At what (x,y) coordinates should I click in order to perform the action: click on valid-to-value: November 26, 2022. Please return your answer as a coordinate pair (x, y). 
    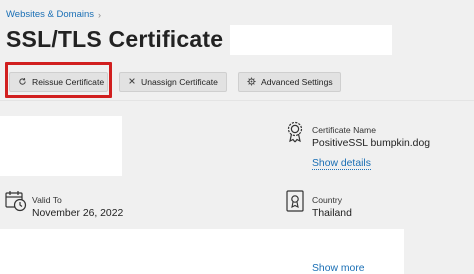
    Looking at the image, I should click on (78, 213).